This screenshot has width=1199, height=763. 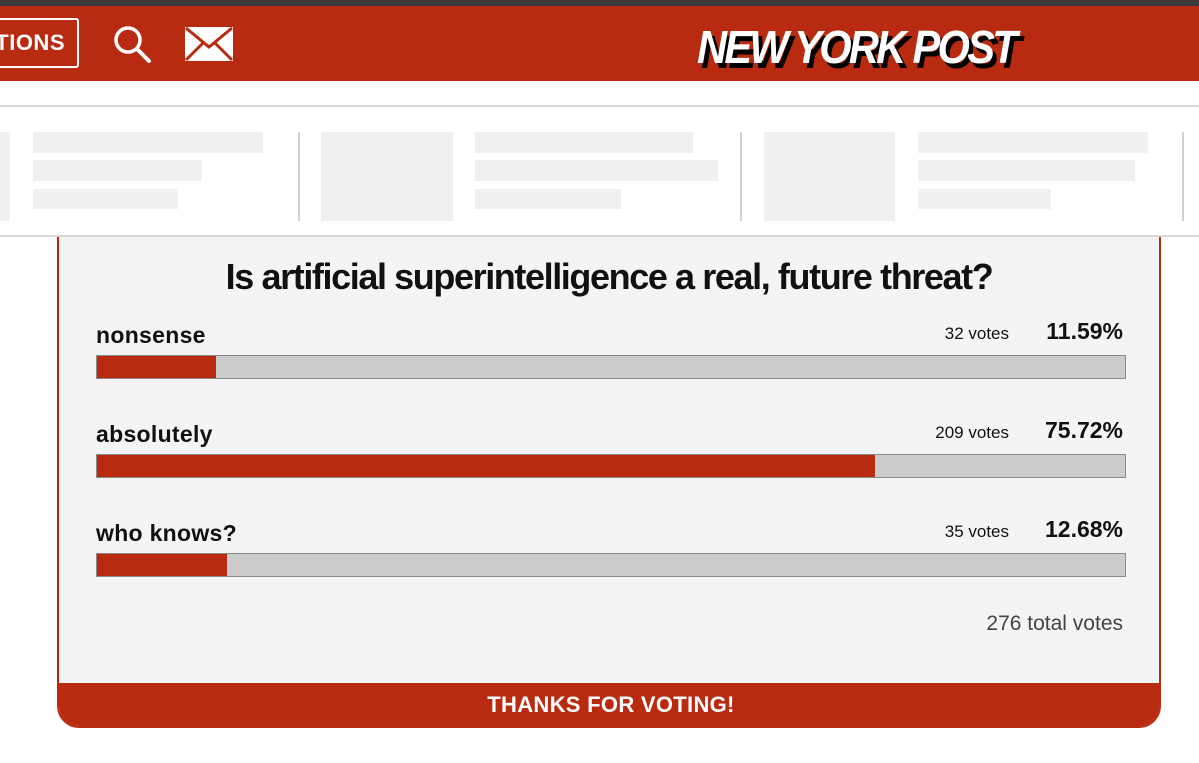 I want to click on poll-option-votes: 209 votes, so click(x=972, y=432).